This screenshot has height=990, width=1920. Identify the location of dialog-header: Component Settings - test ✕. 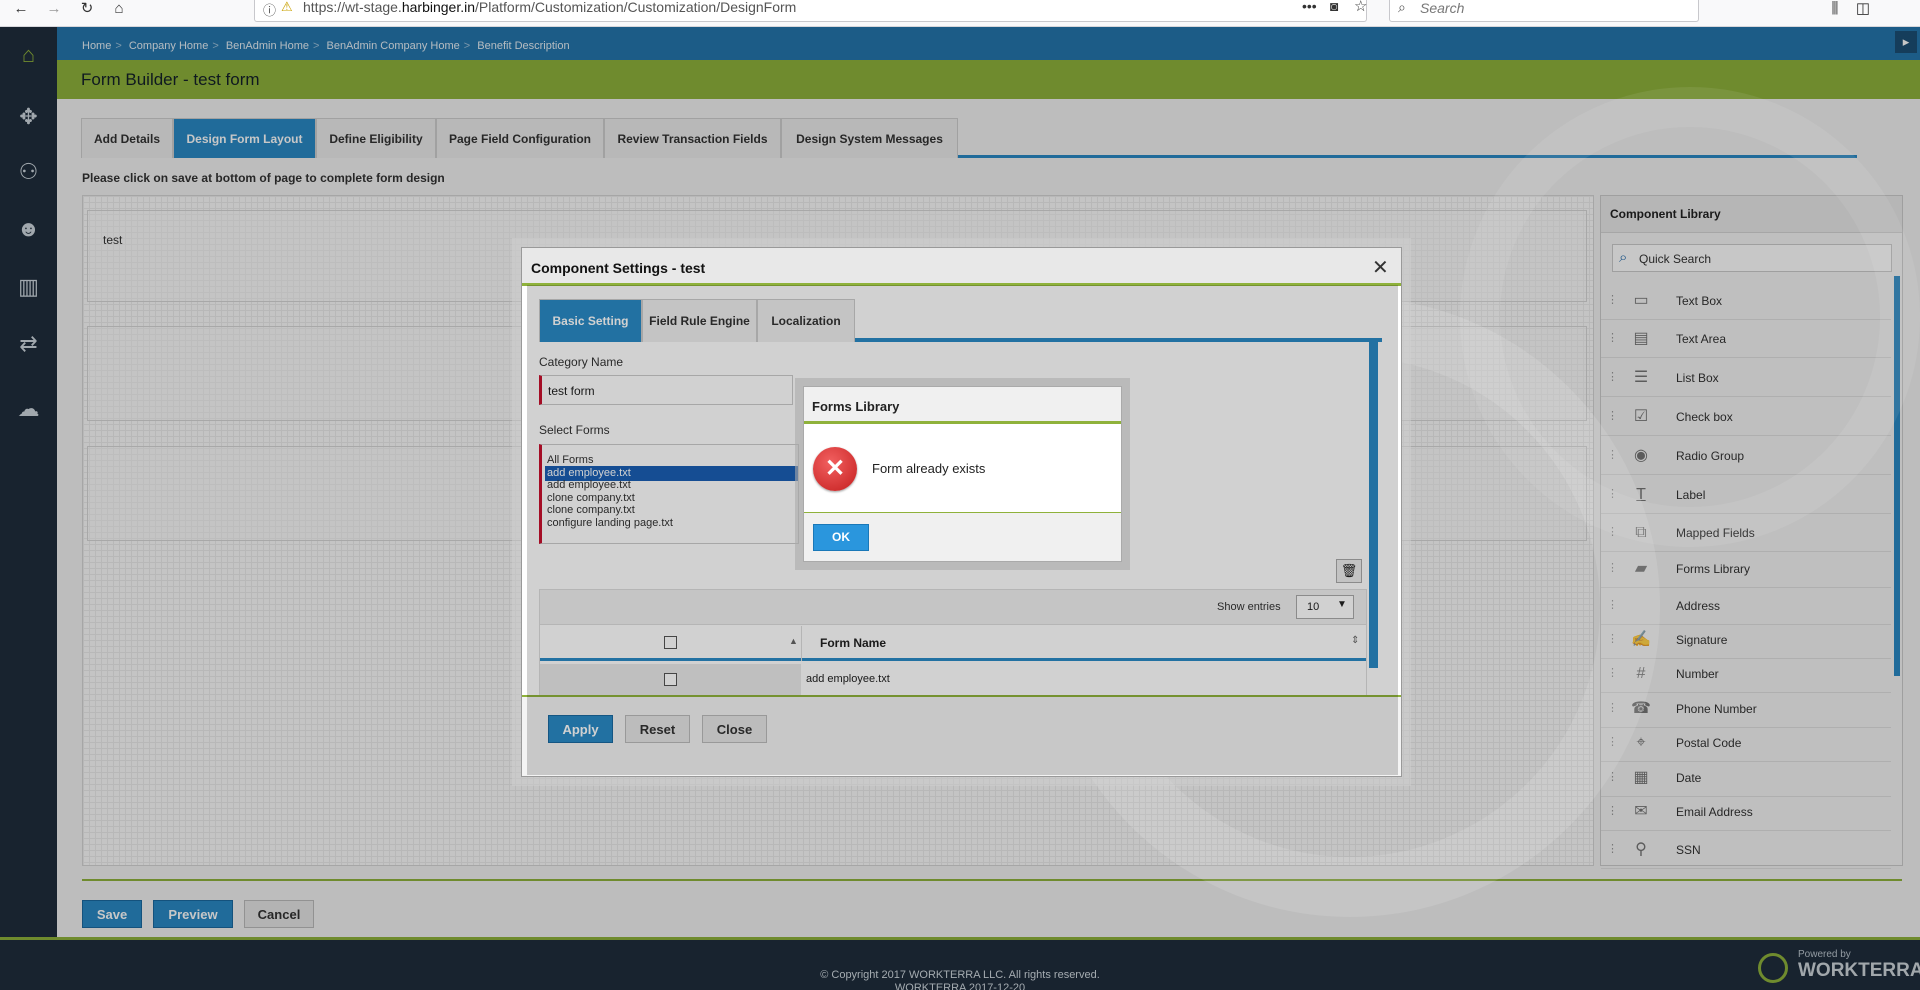
(961, 267).